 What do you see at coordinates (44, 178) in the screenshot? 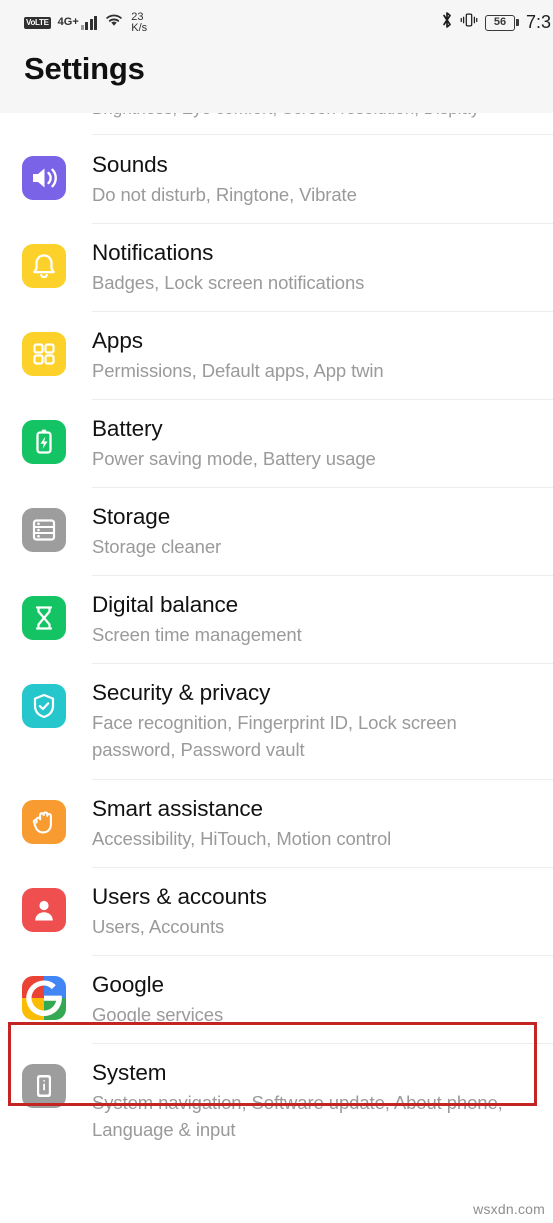
I see `speaker-icon` at bounding box center [44, 178].